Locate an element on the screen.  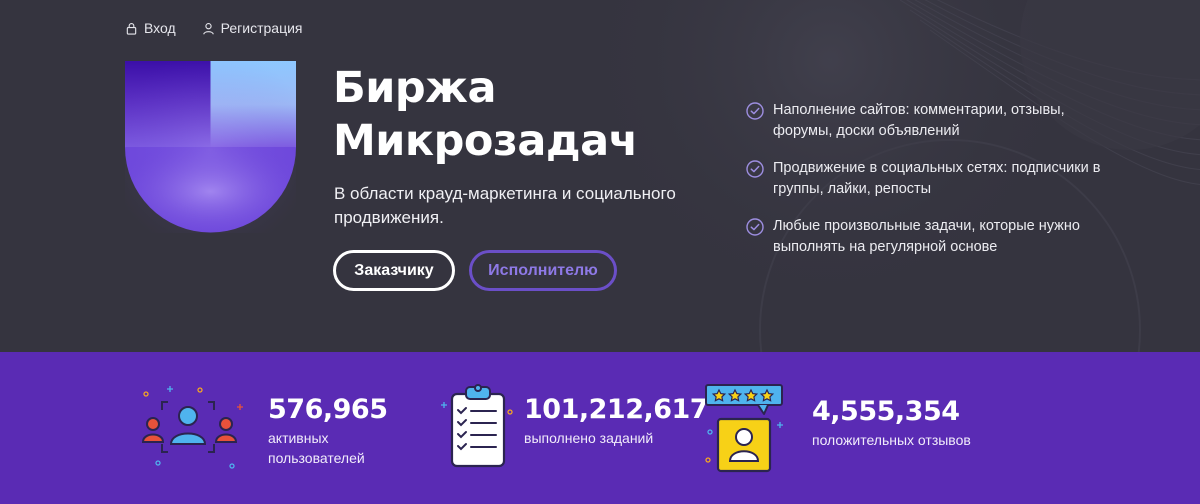
stat-users: 576,965 активных пользователей is located at coordinates (263, 428).